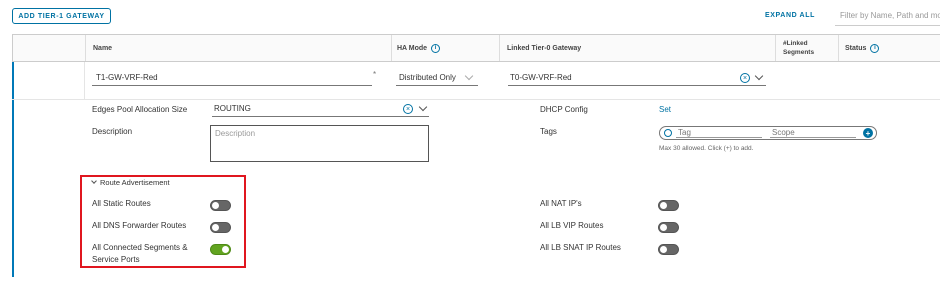  I want to click on gateway-name-input: T1-GW-VRF-Red, so click(232, 78).